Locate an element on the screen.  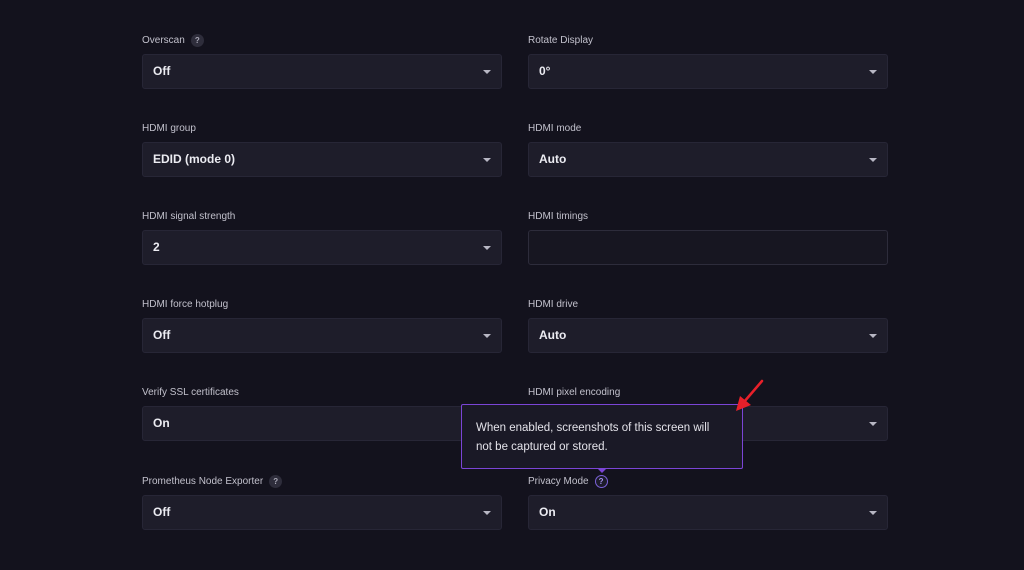
hdmi-group-select: EDID (mode 0) is located at coordinates (322, 159).